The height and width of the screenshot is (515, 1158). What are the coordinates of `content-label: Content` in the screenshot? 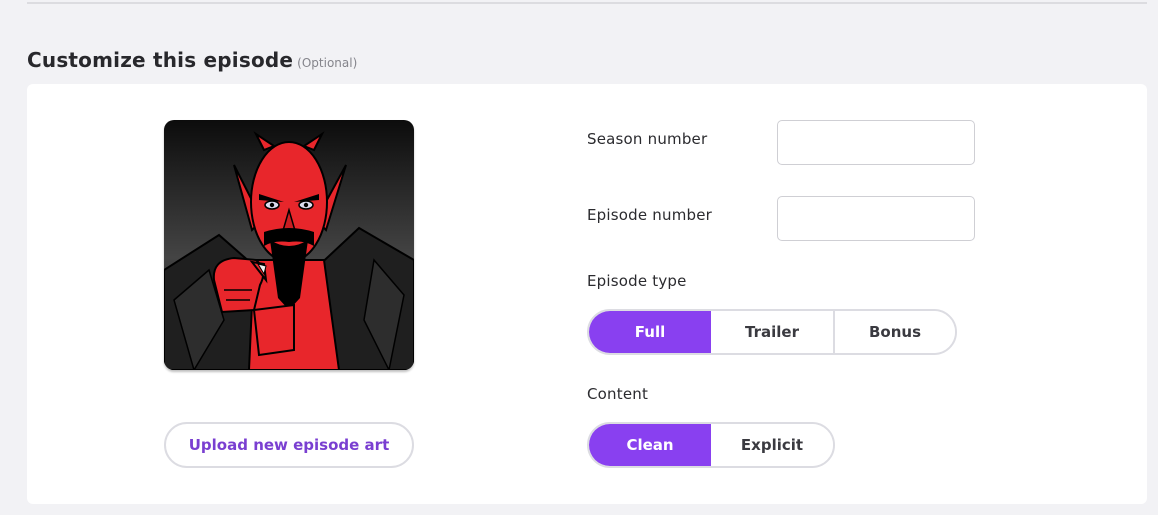 It's located at (618, 394).